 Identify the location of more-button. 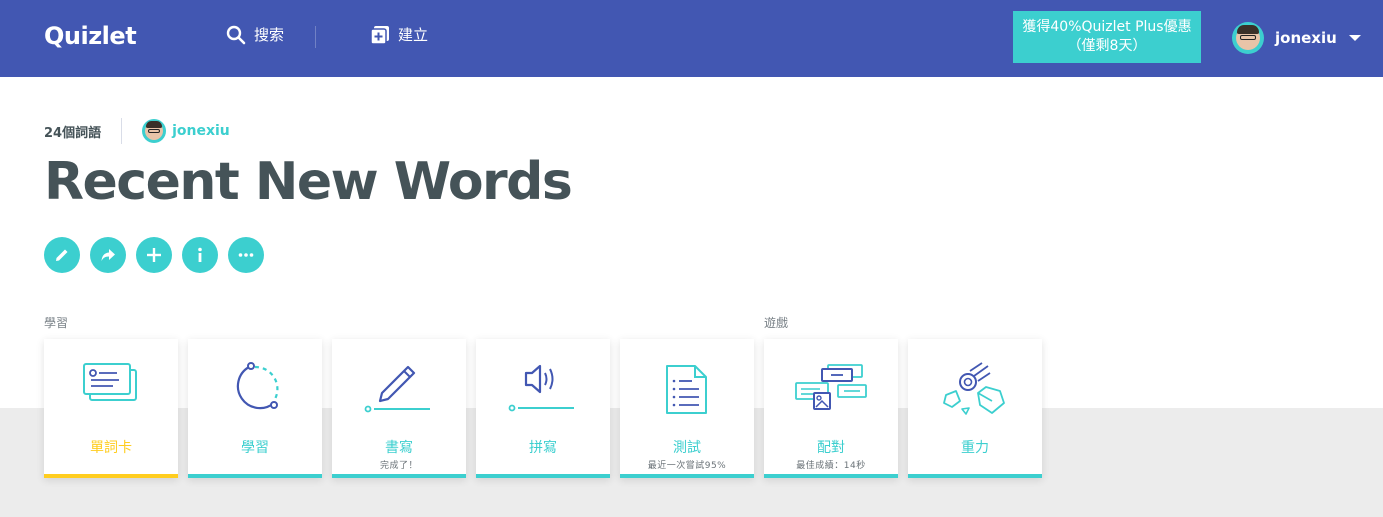
(246, 255).